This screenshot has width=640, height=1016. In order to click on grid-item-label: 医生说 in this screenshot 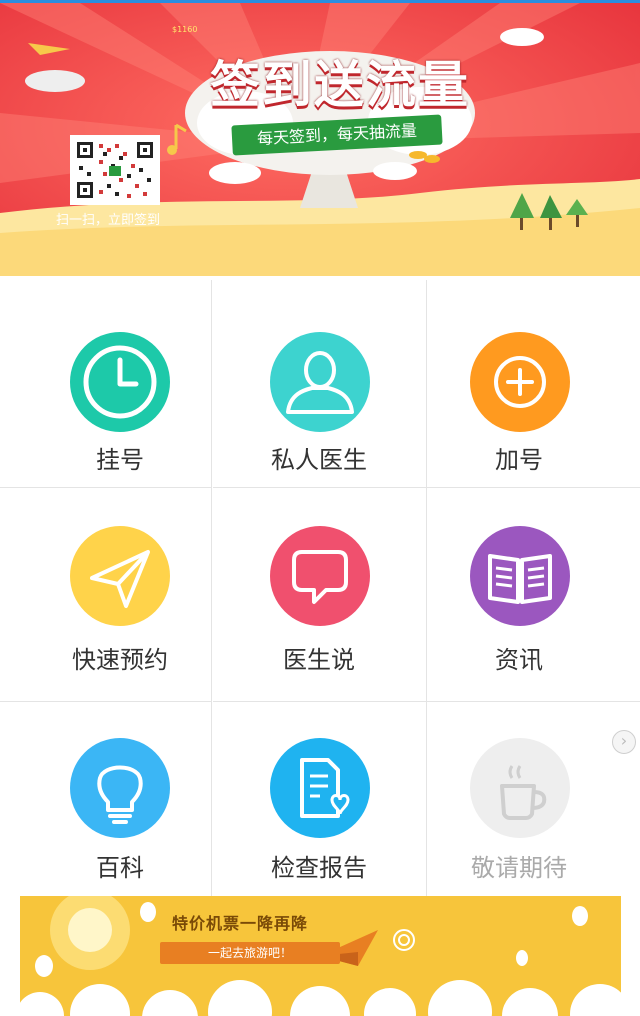, I will do `click(319, 660)`.